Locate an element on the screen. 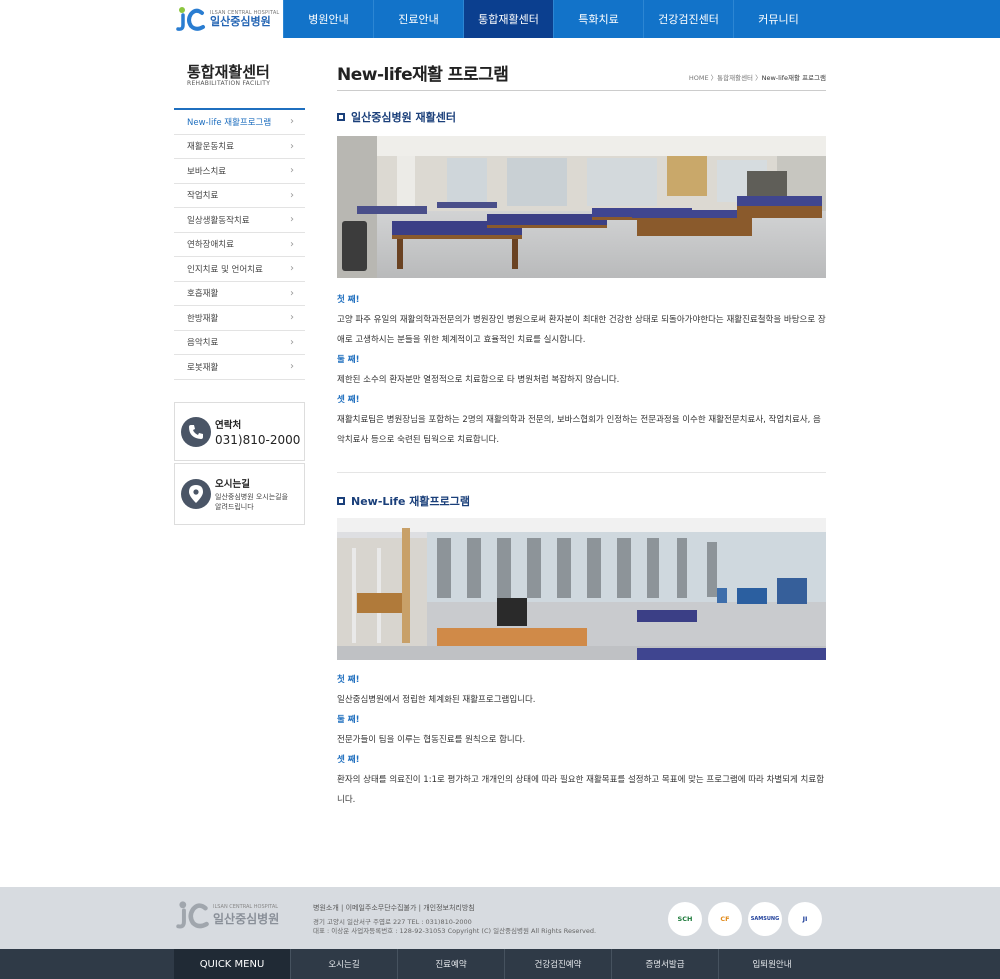 The image size is (1000, 979). sidebar-item-label: New-life 재활프로그램 is located at coordinates (229, 122).